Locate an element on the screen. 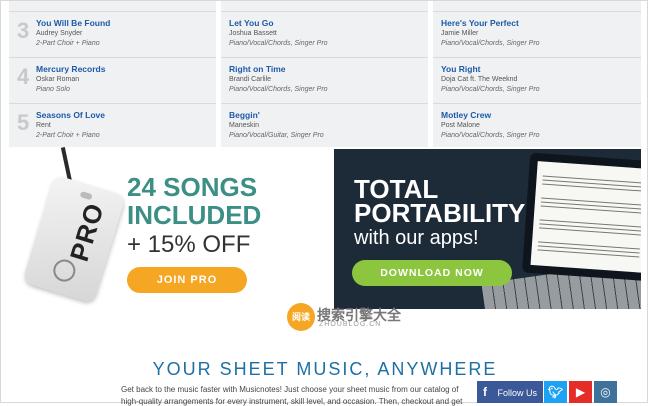 This screenshot has height=406, width=648. facebook-follow-button: f Follow Us is located at coordinates (510, 392).